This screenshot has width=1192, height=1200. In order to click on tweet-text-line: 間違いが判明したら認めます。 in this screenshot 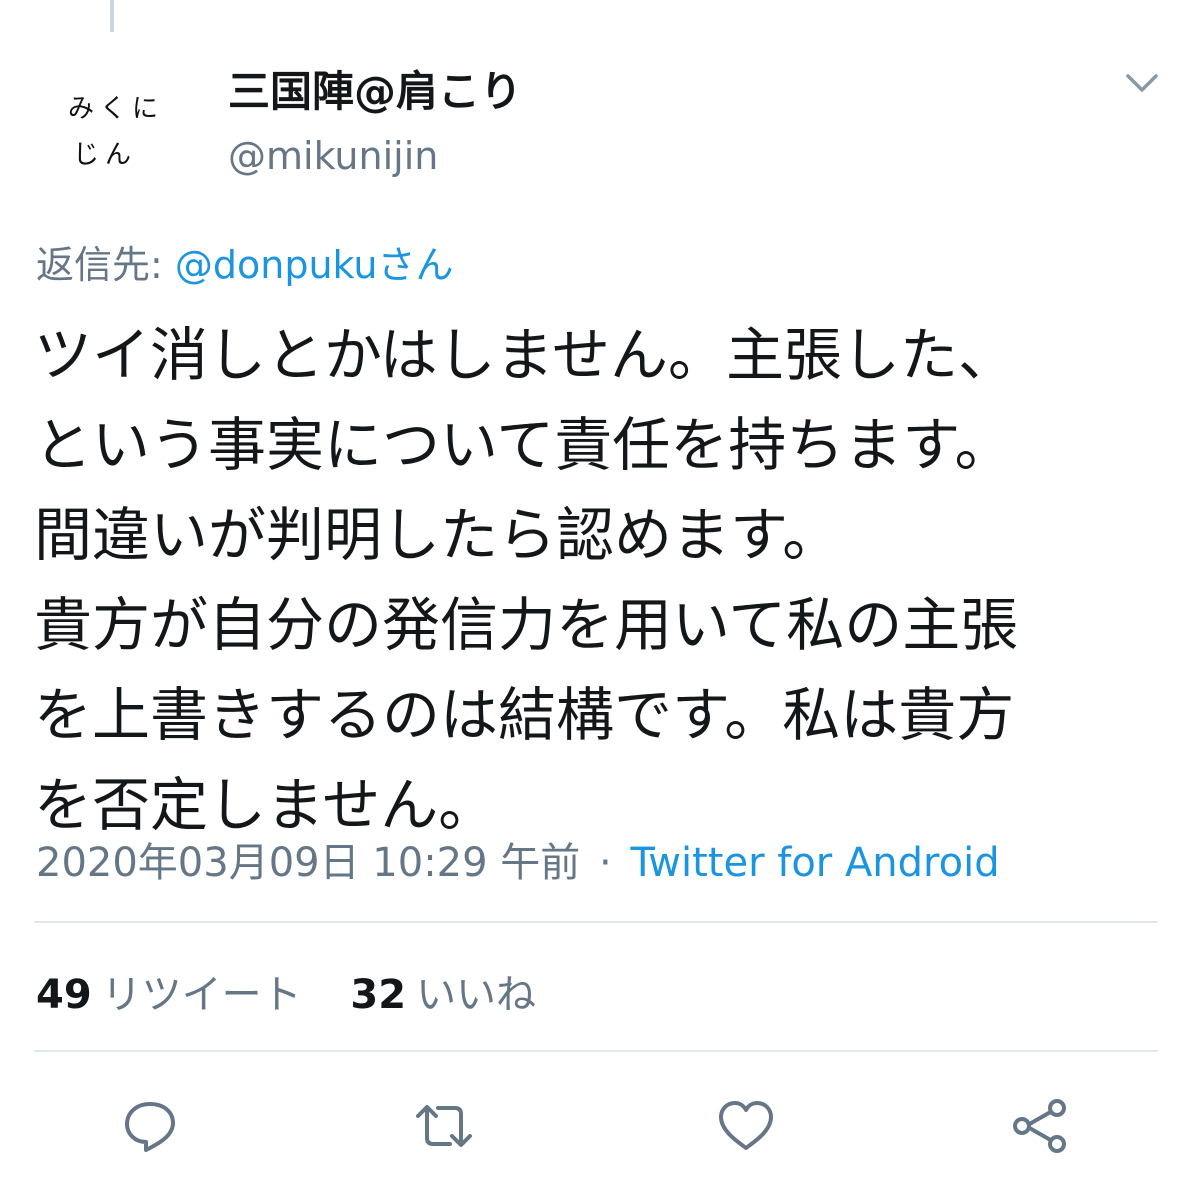, I will do `click(437, 535)`.